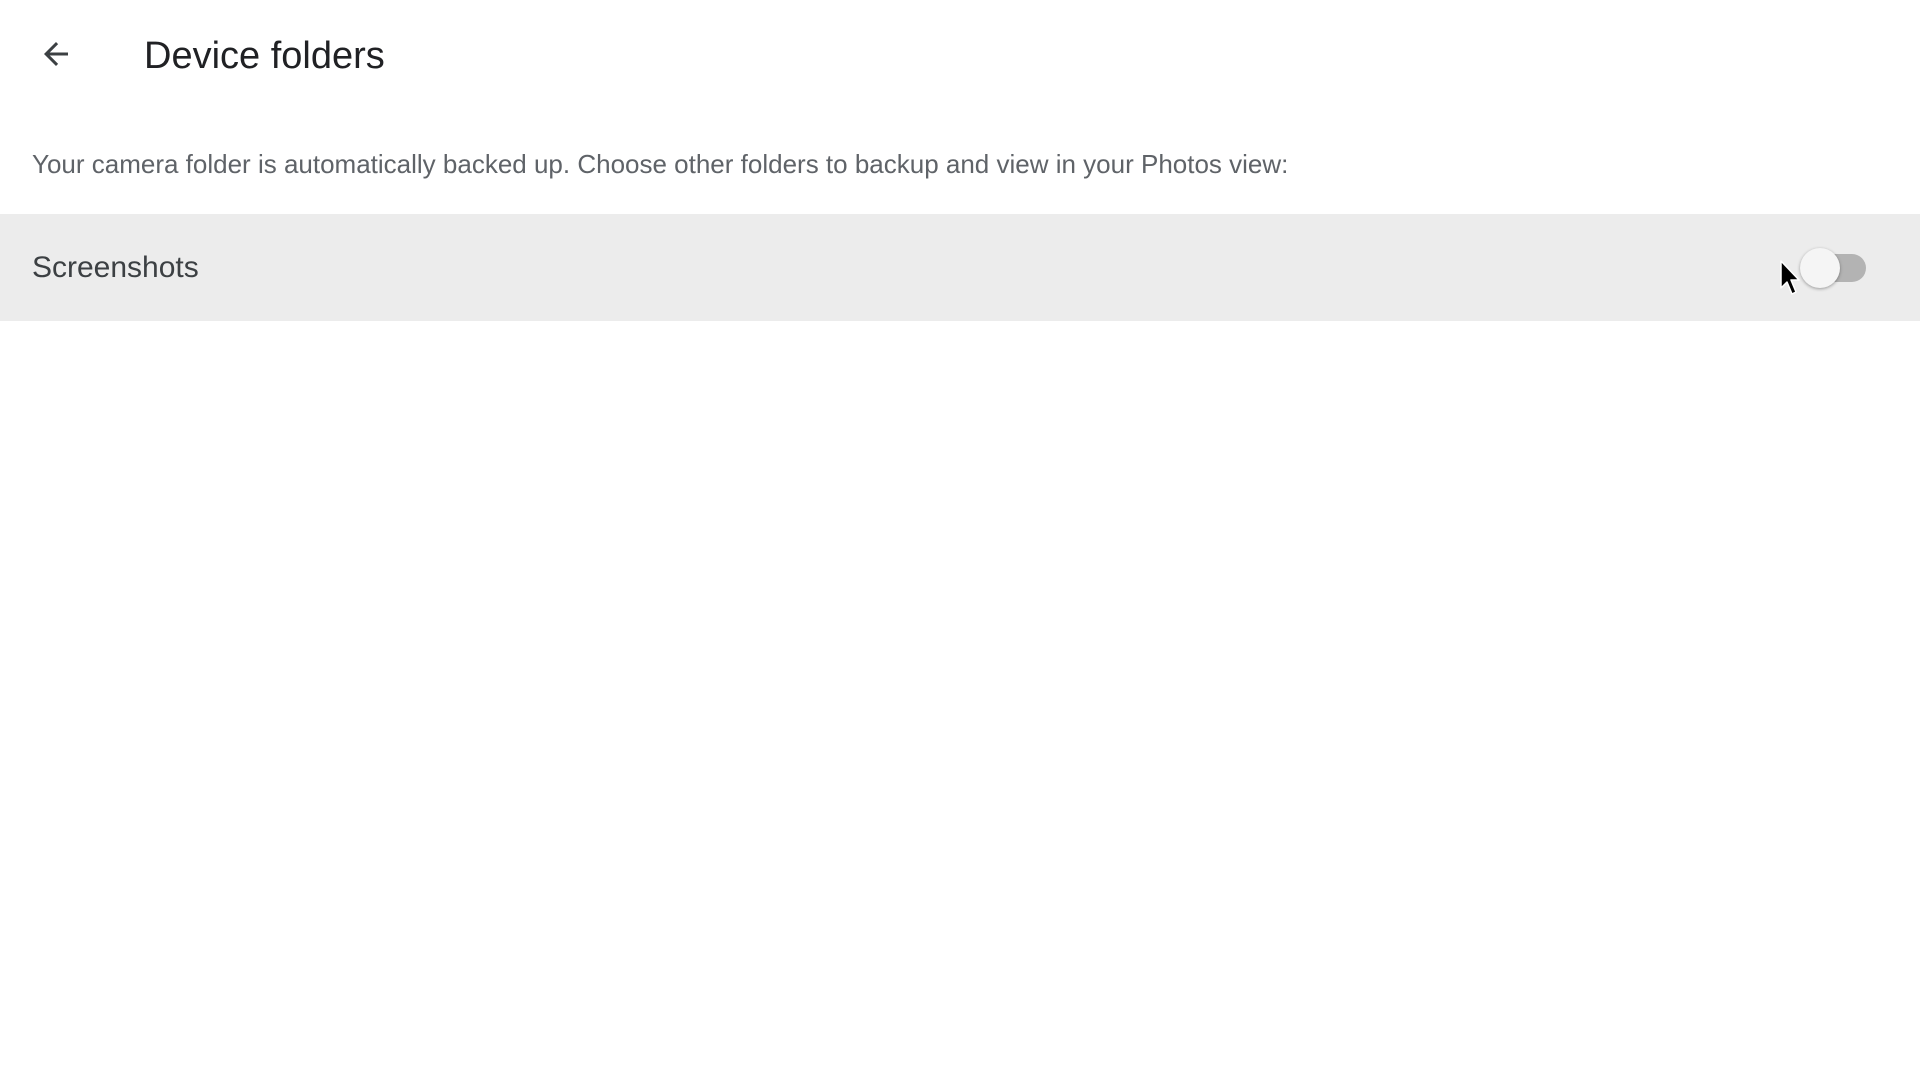 This screenshot has height=1080, width=1920. Describe the element at coordinates (115, 267) in the screenshot. I see `folder-label: Screenshots` at that location.